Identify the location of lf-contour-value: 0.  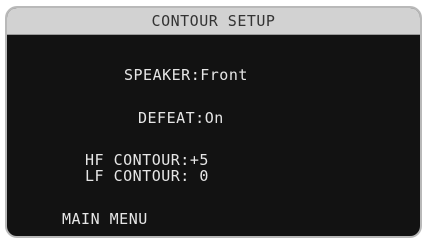
(199, 176).